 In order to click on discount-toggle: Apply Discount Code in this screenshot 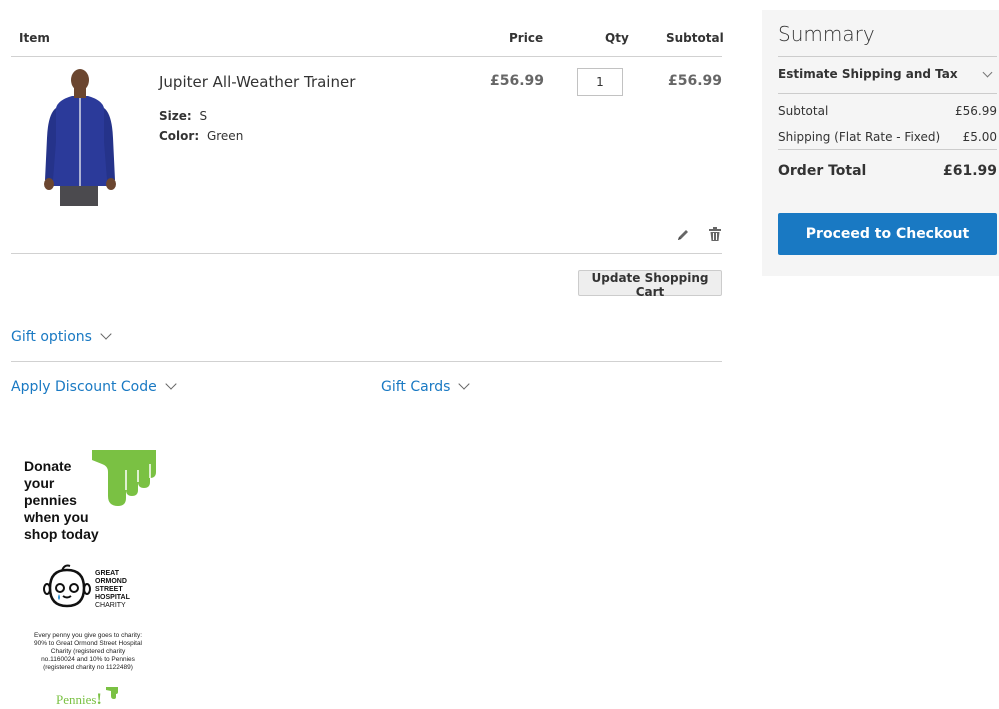, I will do `click(94, 386)`.